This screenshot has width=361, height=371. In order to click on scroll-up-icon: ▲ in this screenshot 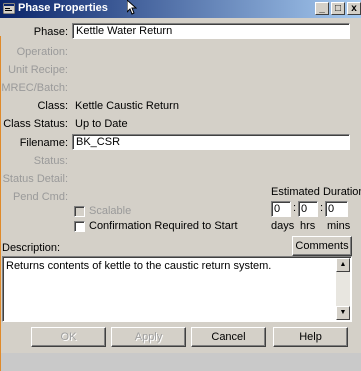, I will do `click(343, 265)`.